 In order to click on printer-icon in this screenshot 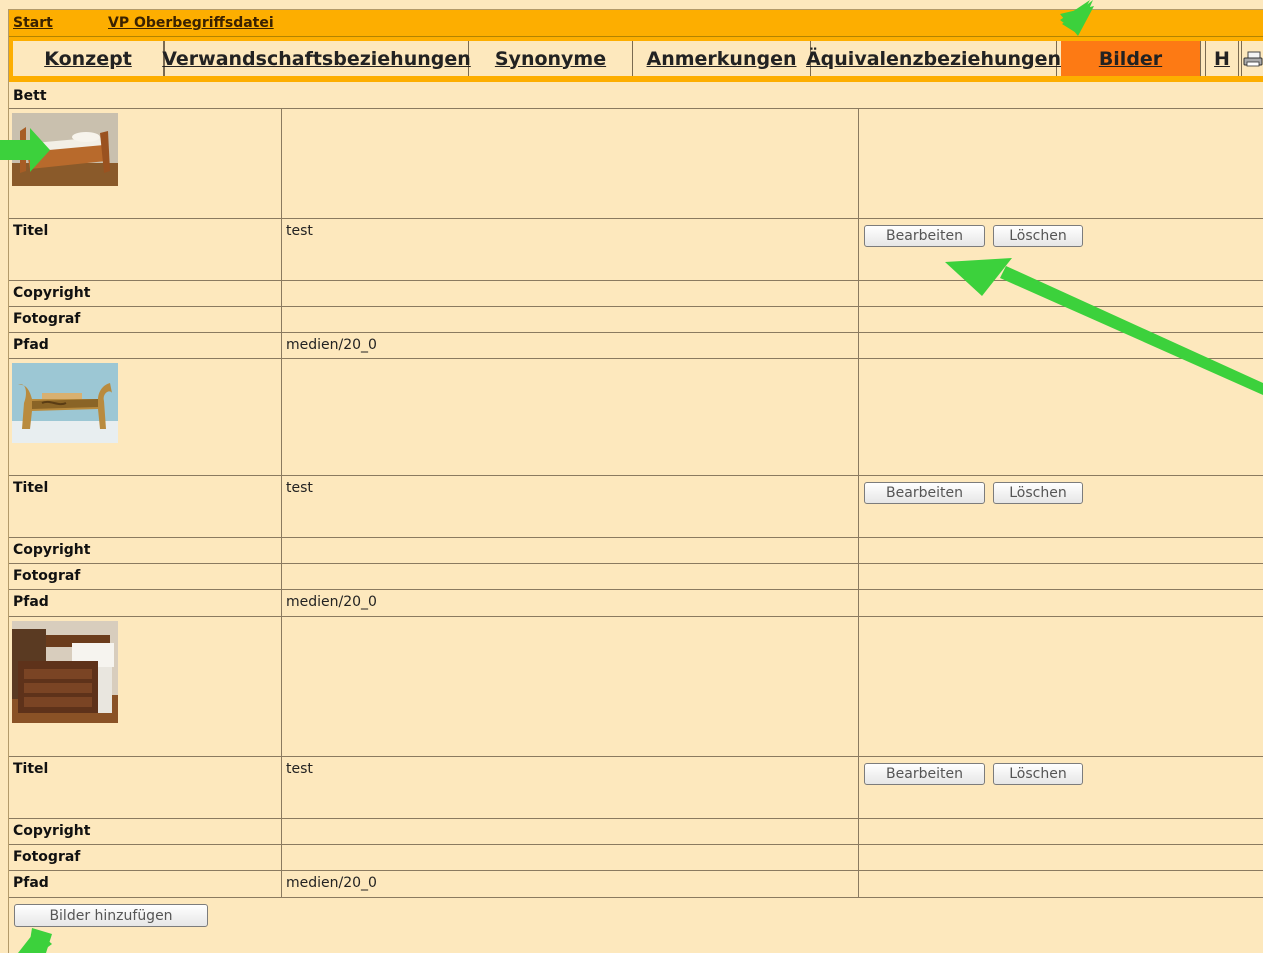, I will do `click(1253, 58)`.